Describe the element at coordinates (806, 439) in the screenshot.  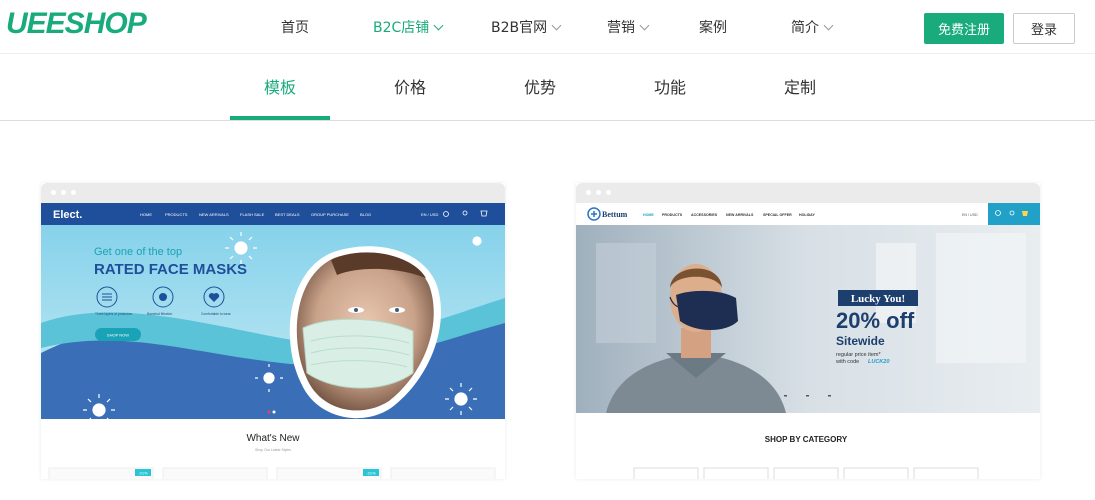
I see `bettum-section-title: SHOP BY CATEGORY` at that location.